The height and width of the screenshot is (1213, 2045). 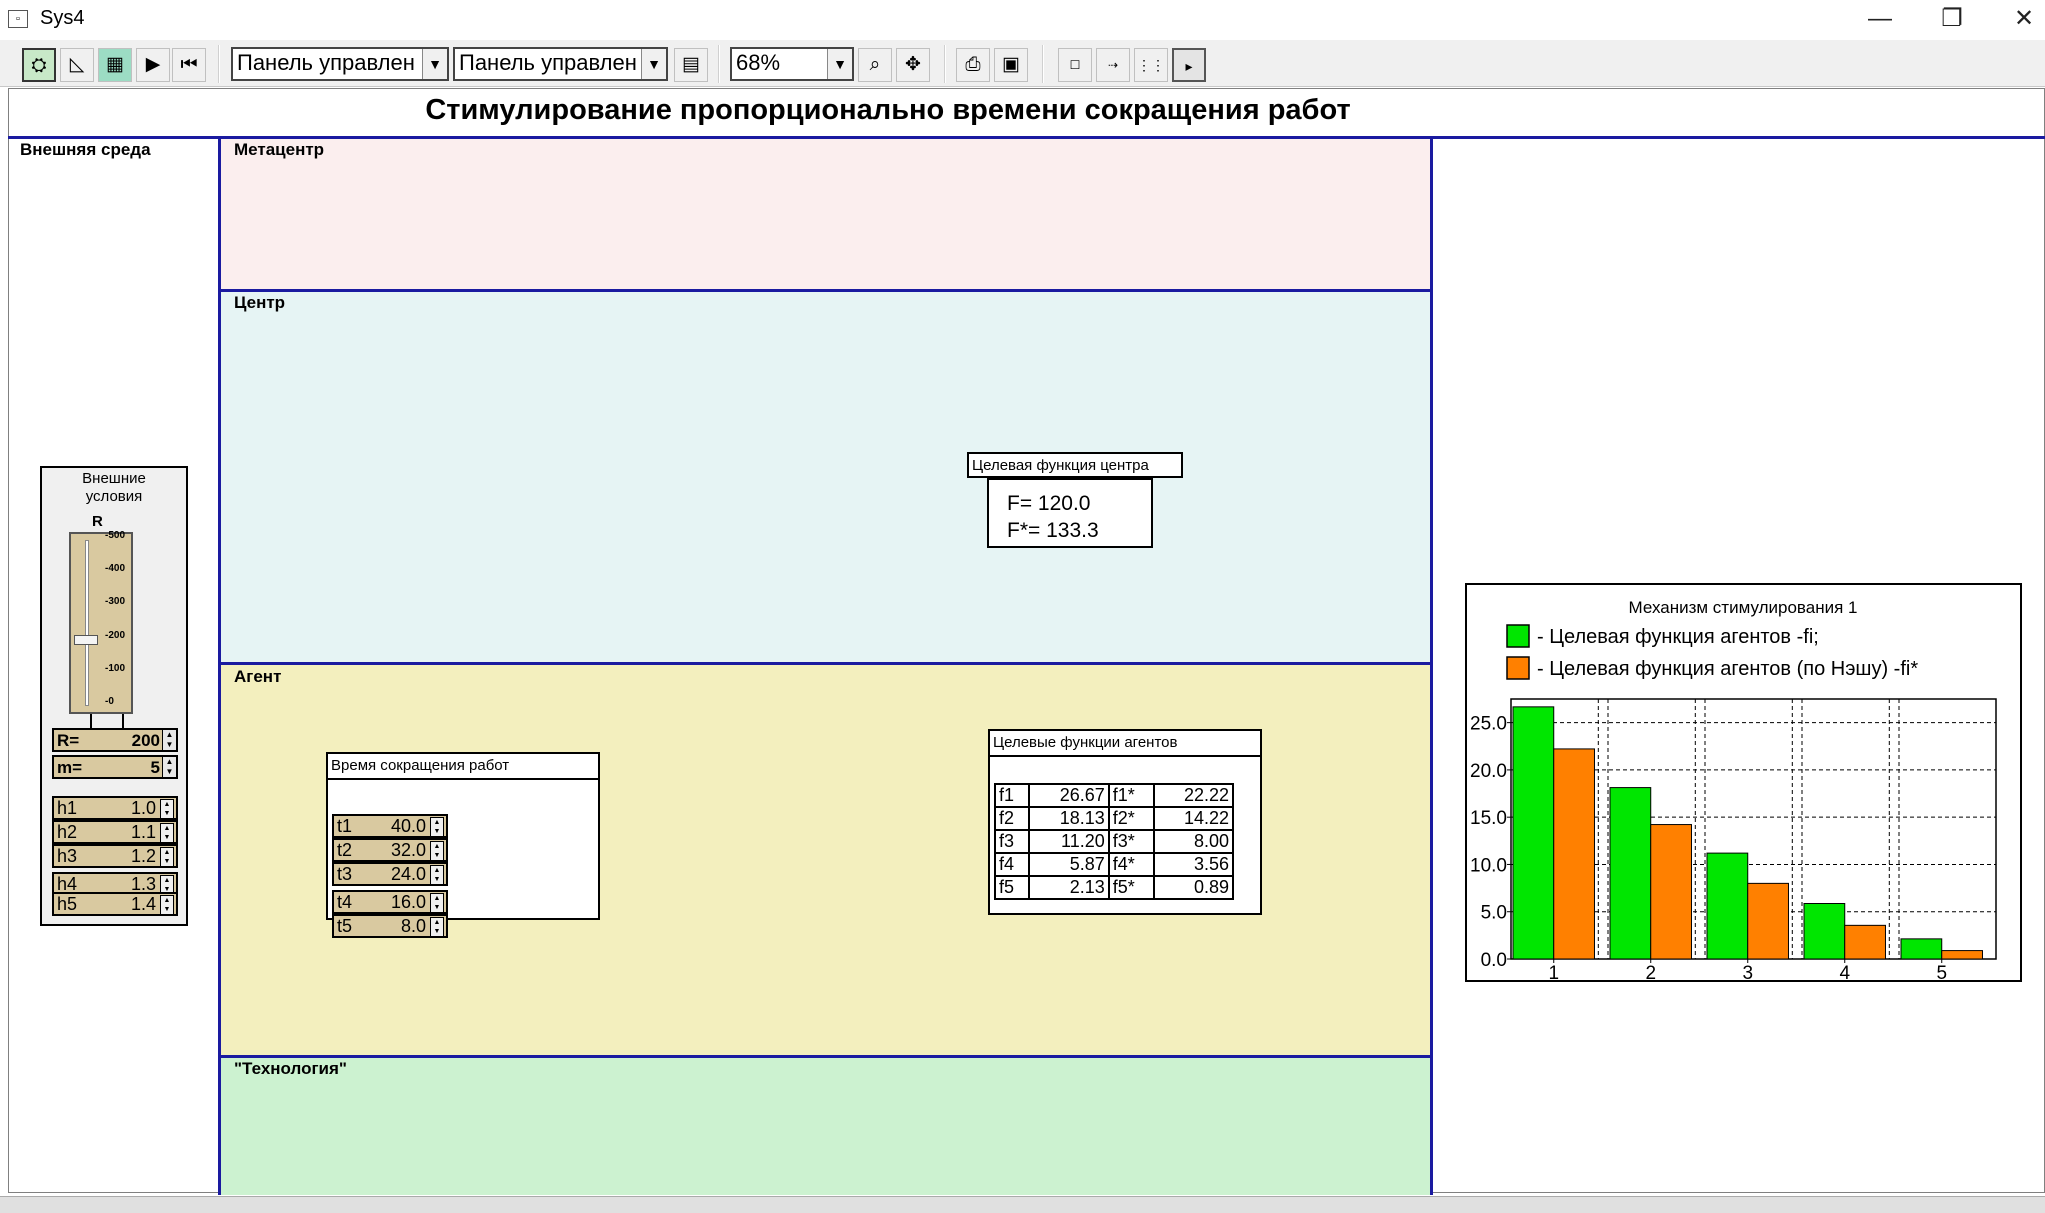 What do you see at coordinates (1488, 818) in the screenshot?
I see `y-tick-label: 15.0` at bounding box center [1488, 818].